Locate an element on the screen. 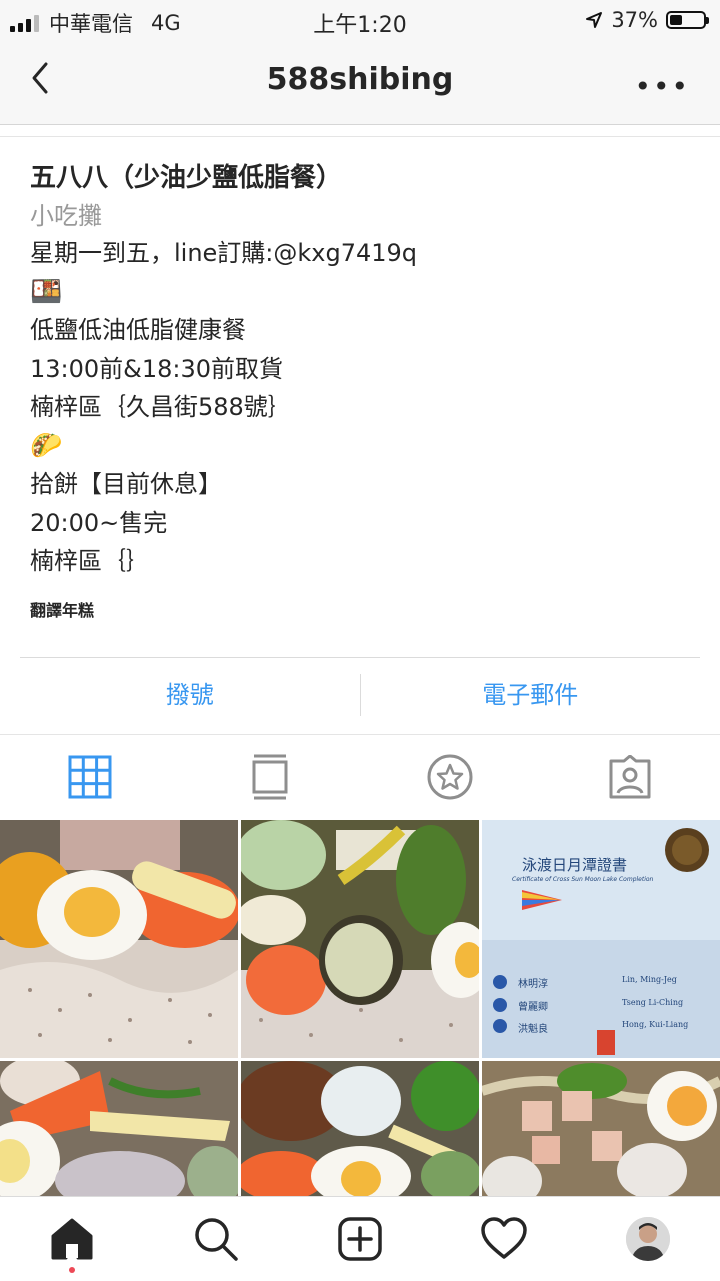  certificate-name3-zh: 洪魁良 is located at coordinates (533, 1029).